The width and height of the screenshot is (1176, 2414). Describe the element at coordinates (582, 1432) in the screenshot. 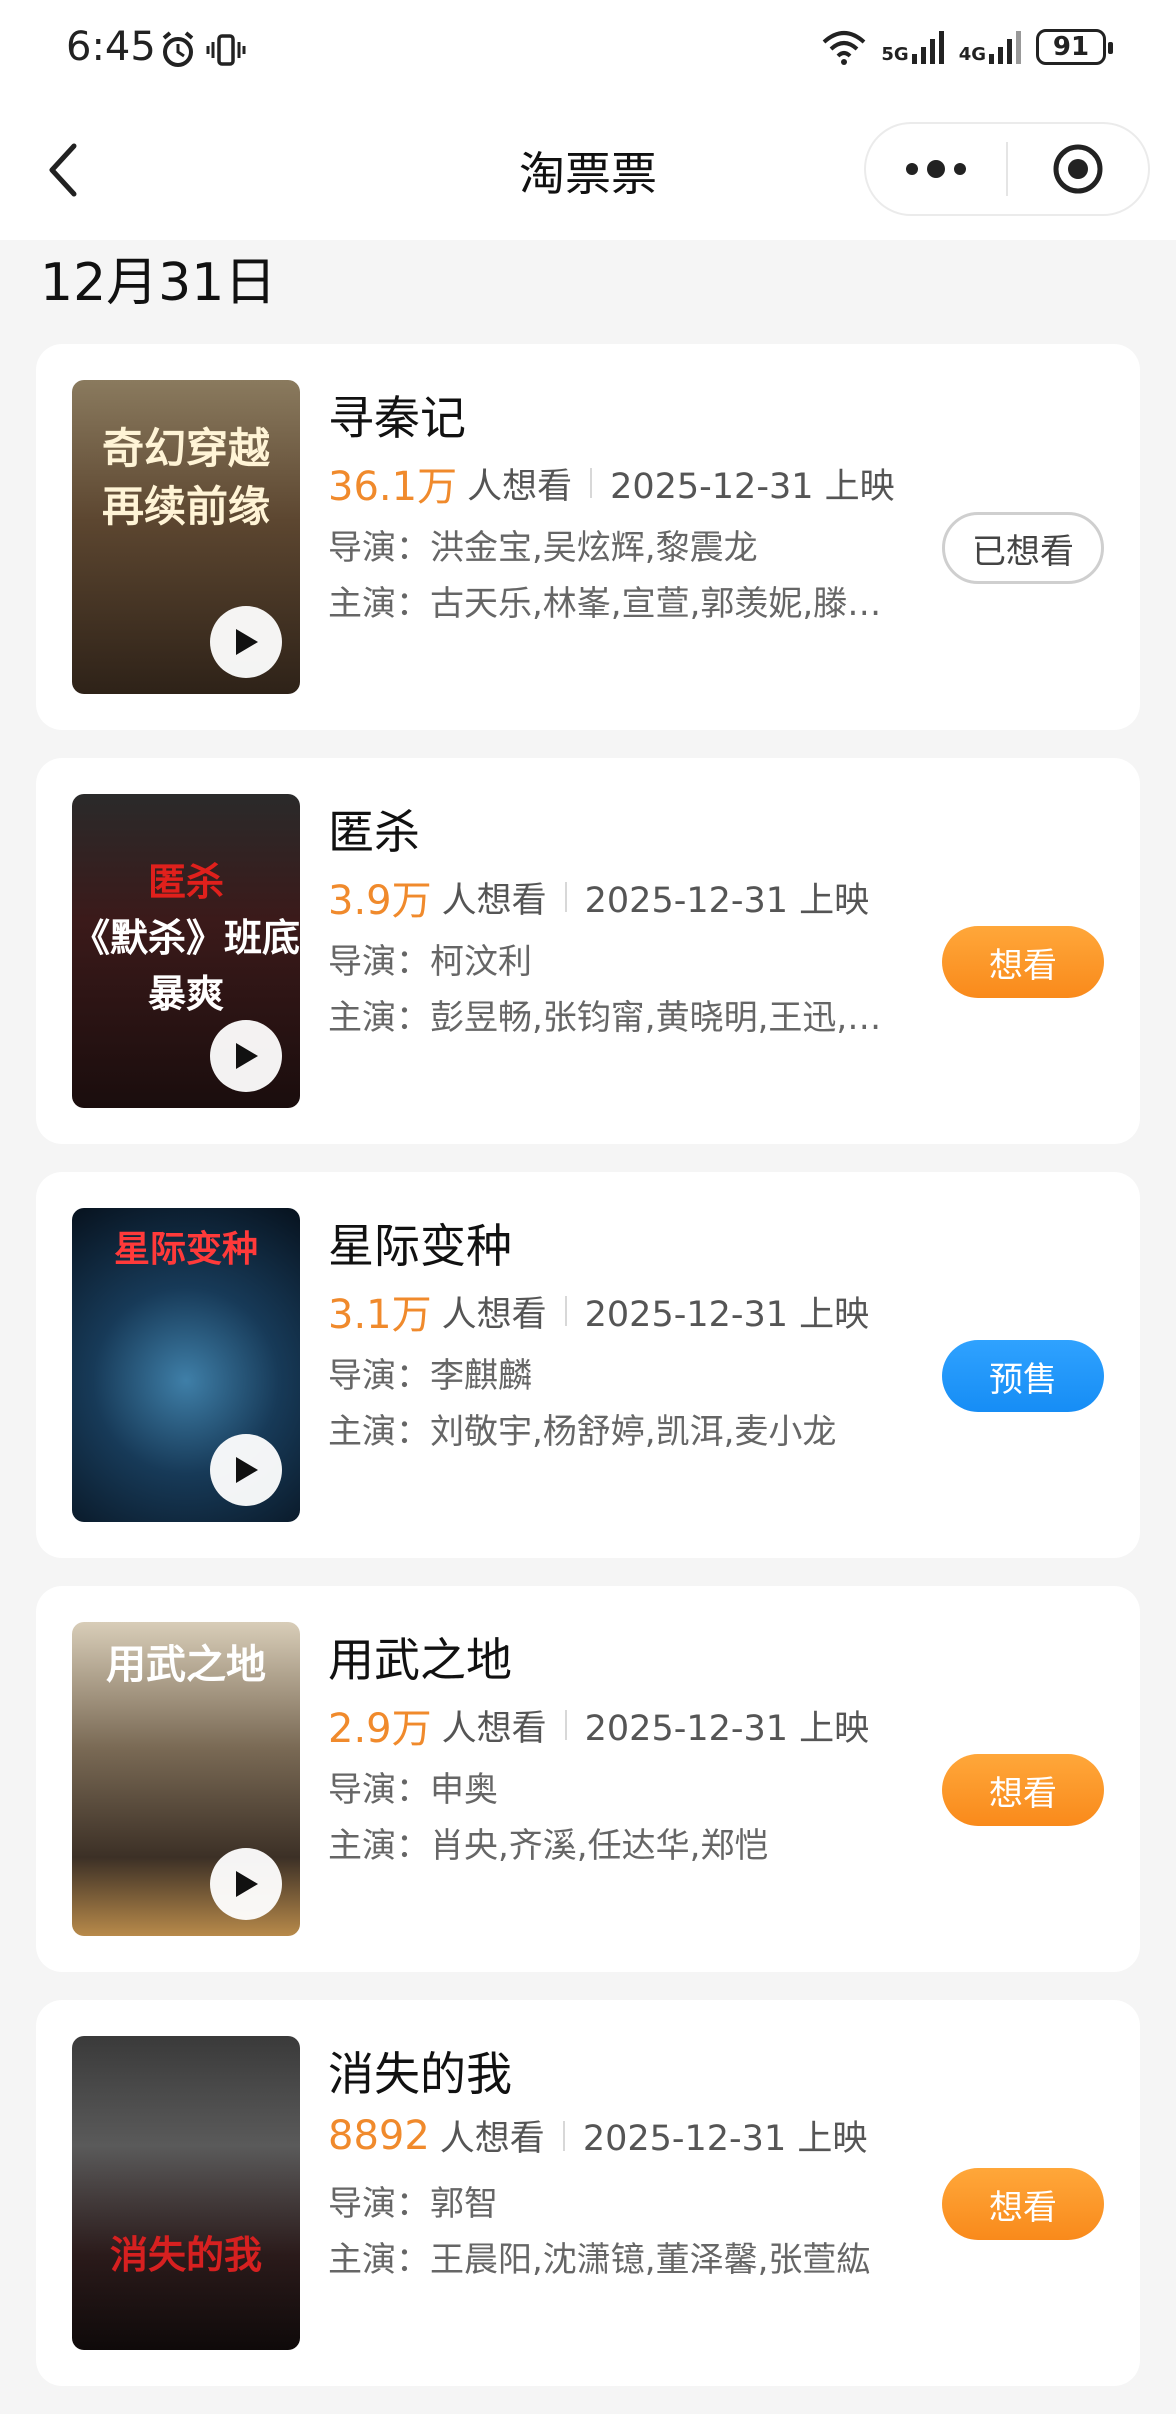

I see `cast-text: 主演：刘敬宇,杨舒婷,凯洱,麦小龙` at that location.